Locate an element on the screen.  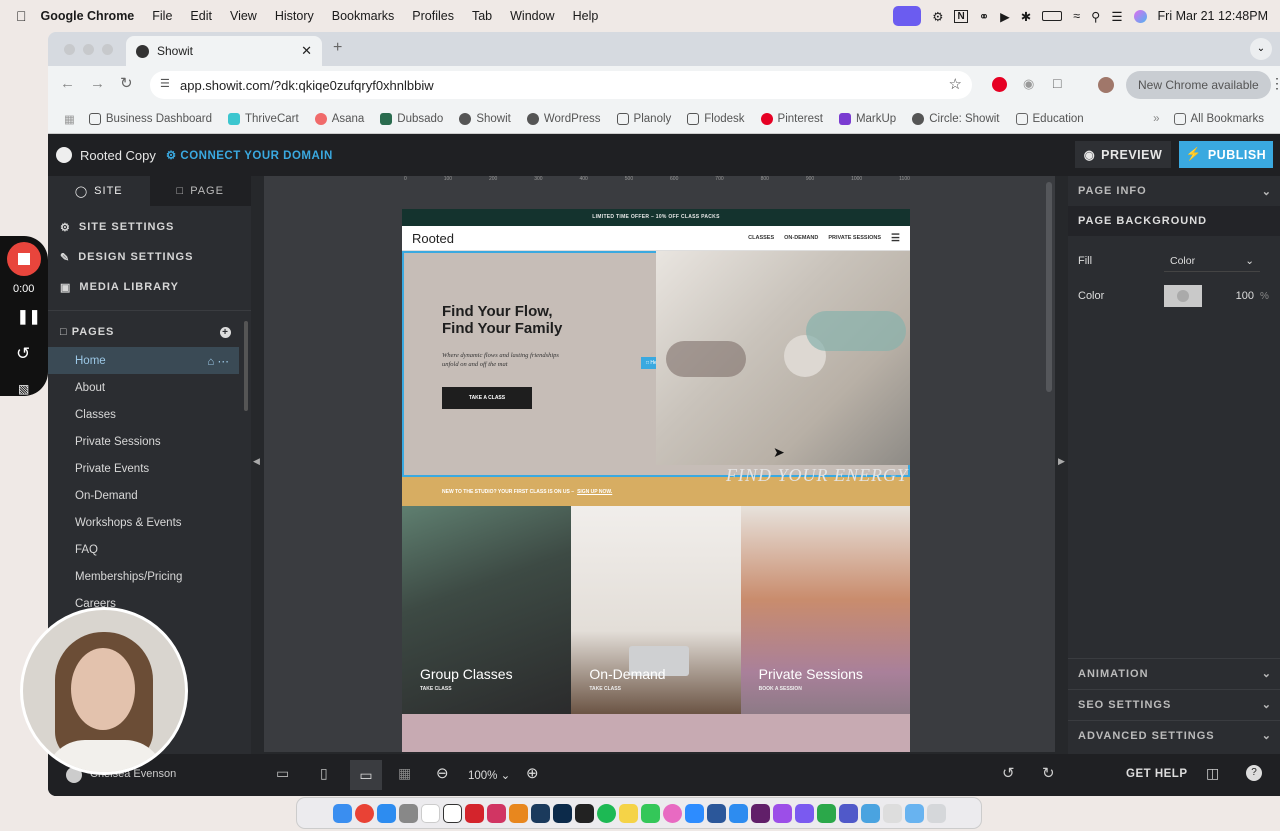
chat-help-icon: ? is located at coordinates (1254, 773).